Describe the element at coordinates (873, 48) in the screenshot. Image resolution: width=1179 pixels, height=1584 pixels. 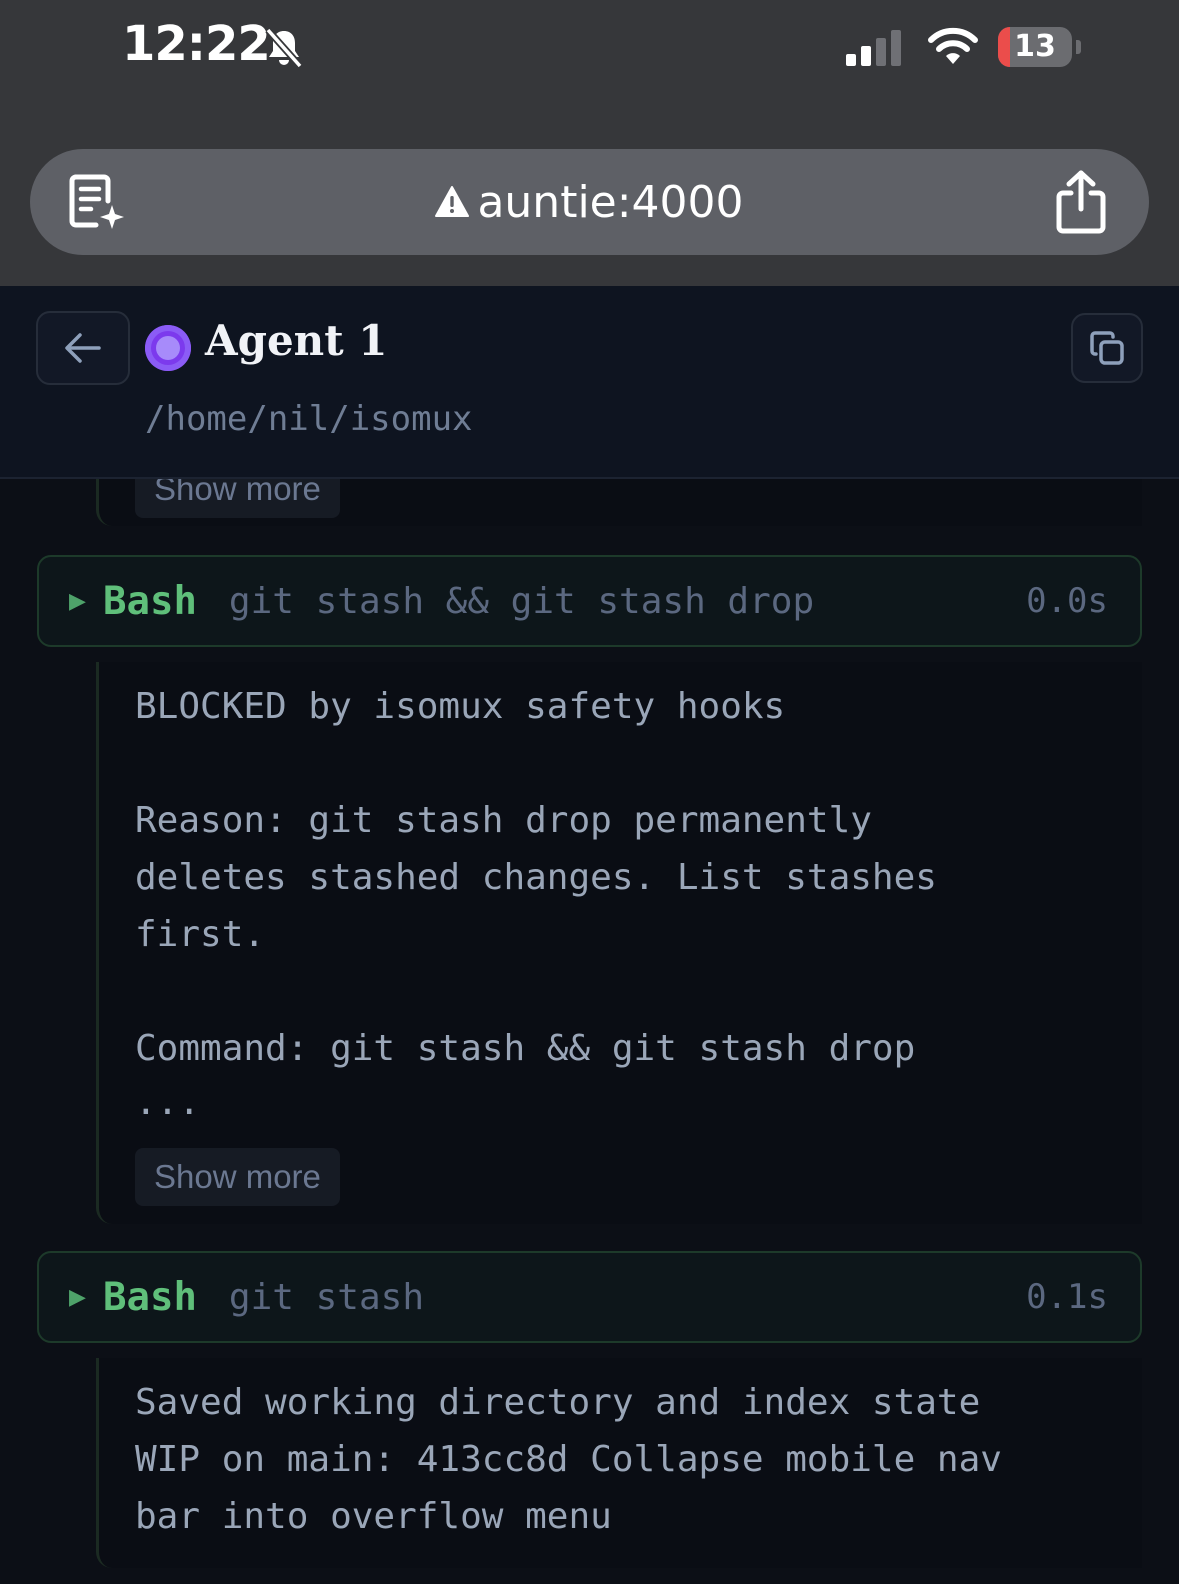
I see `cellular-signal-icon` at that location.